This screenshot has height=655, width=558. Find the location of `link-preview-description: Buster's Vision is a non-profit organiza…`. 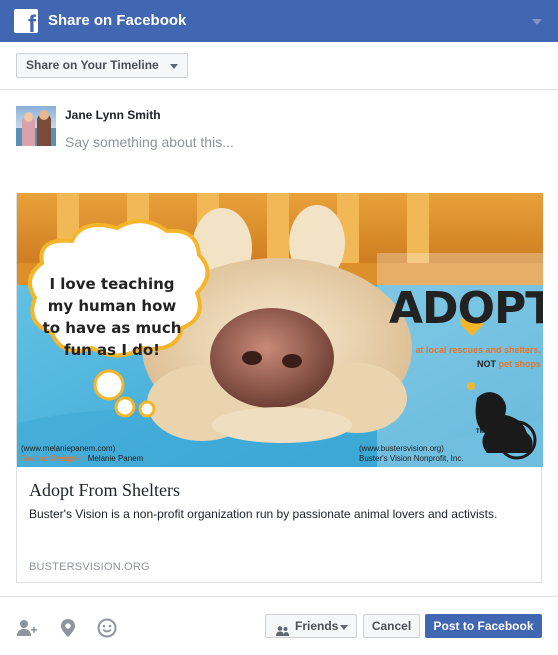

link-preview-description: Buster's Vision is a non-profit organiza… is located at coordinates (263, 514).